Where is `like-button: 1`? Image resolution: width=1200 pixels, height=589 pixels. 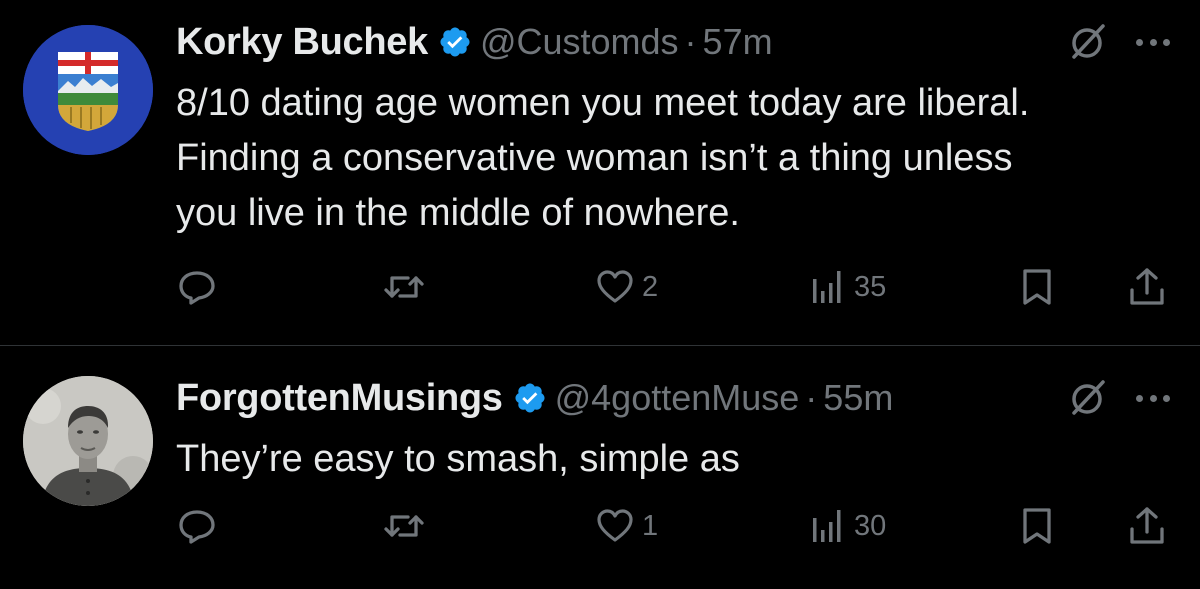
like-button: 1 is located at coordinates (626, 526).